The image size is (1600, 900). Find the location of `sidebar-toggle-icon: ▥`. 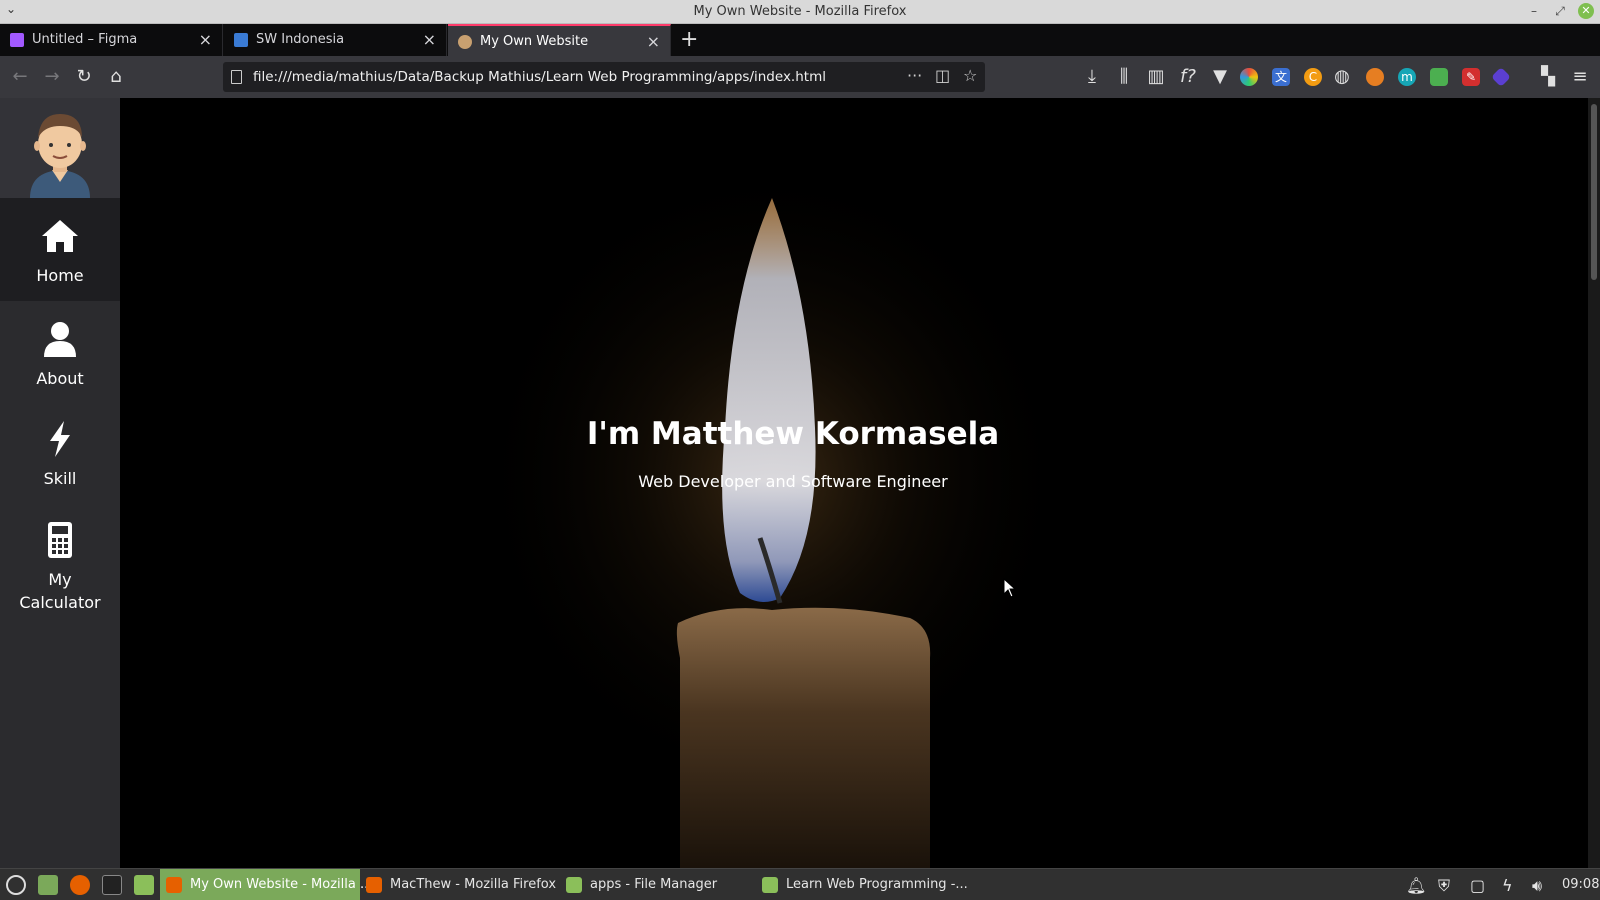

sidebar-toggle-icon: ▥ is located at coordinates (1156, 77).